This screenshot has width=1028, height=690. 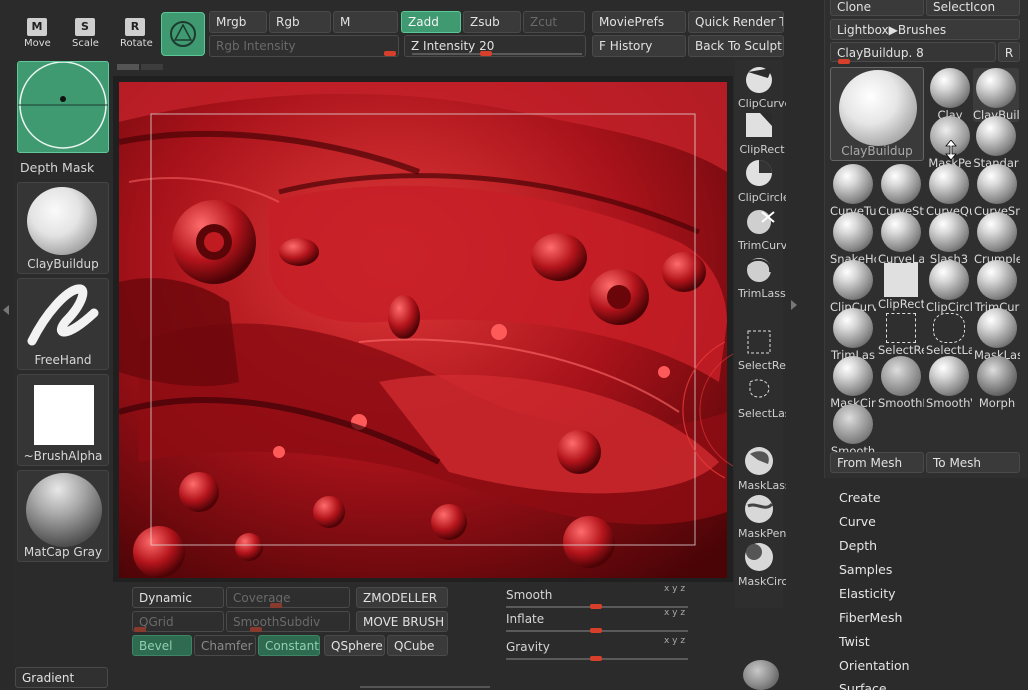 I want to click on move-brush-button: MOVE BRUSH, so click(x=402, y=621).